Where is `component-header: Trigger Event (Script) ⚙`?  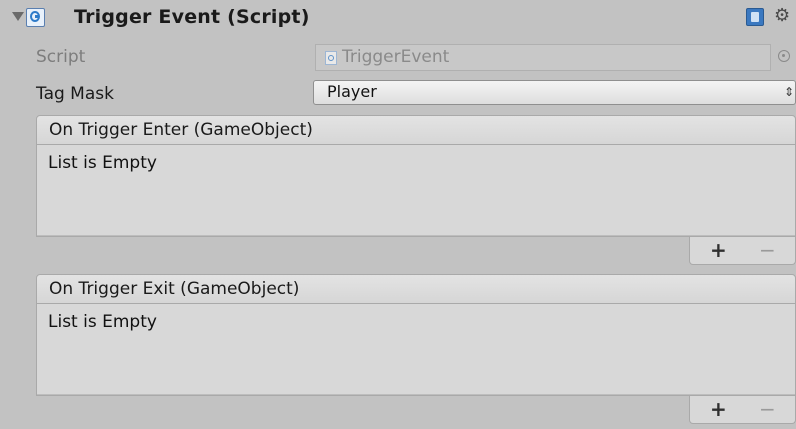
component-header: Trigger Event (Script) ⚙ is located at coordinates (398, 19).